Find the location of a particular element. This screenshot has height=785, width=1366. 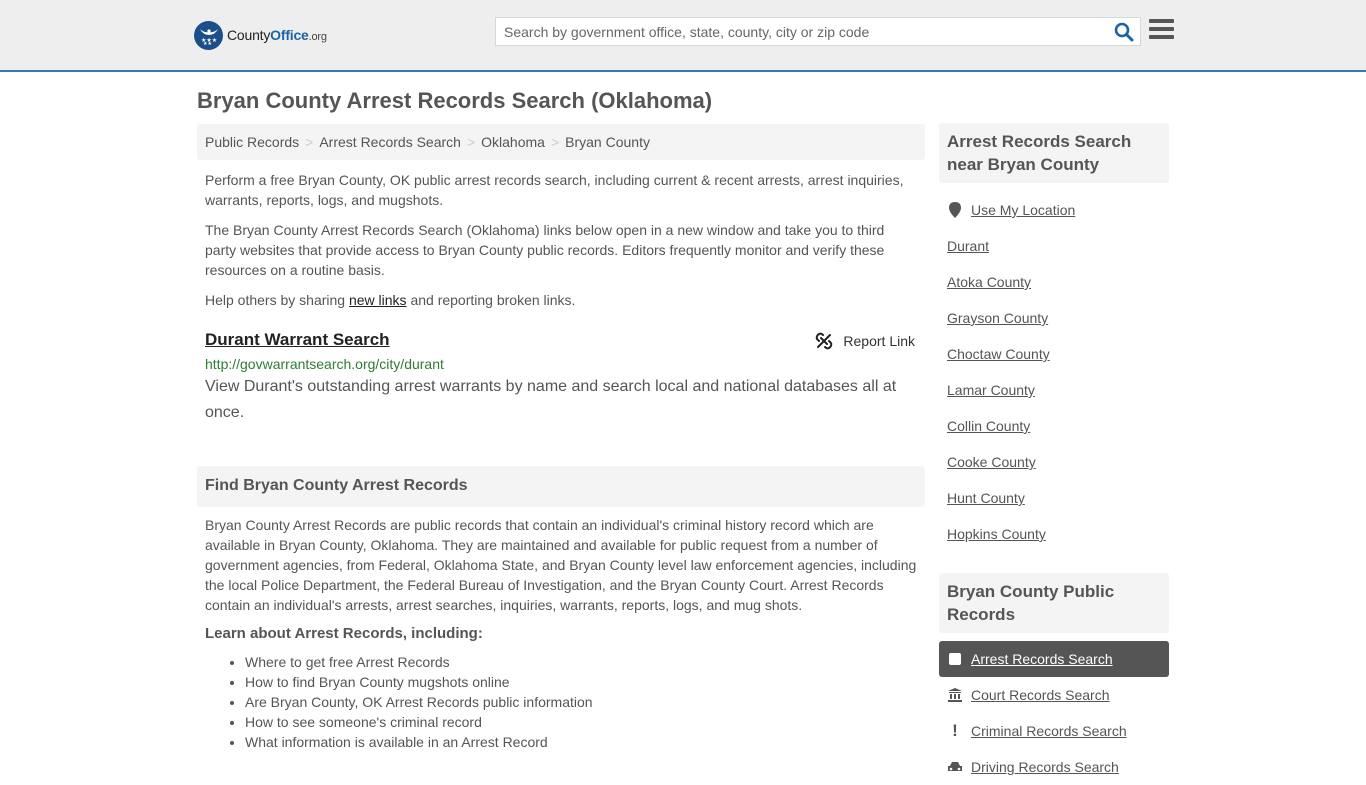

criminal-records-search-link: Criminal Records Search is located at coordinates (1049, 731).